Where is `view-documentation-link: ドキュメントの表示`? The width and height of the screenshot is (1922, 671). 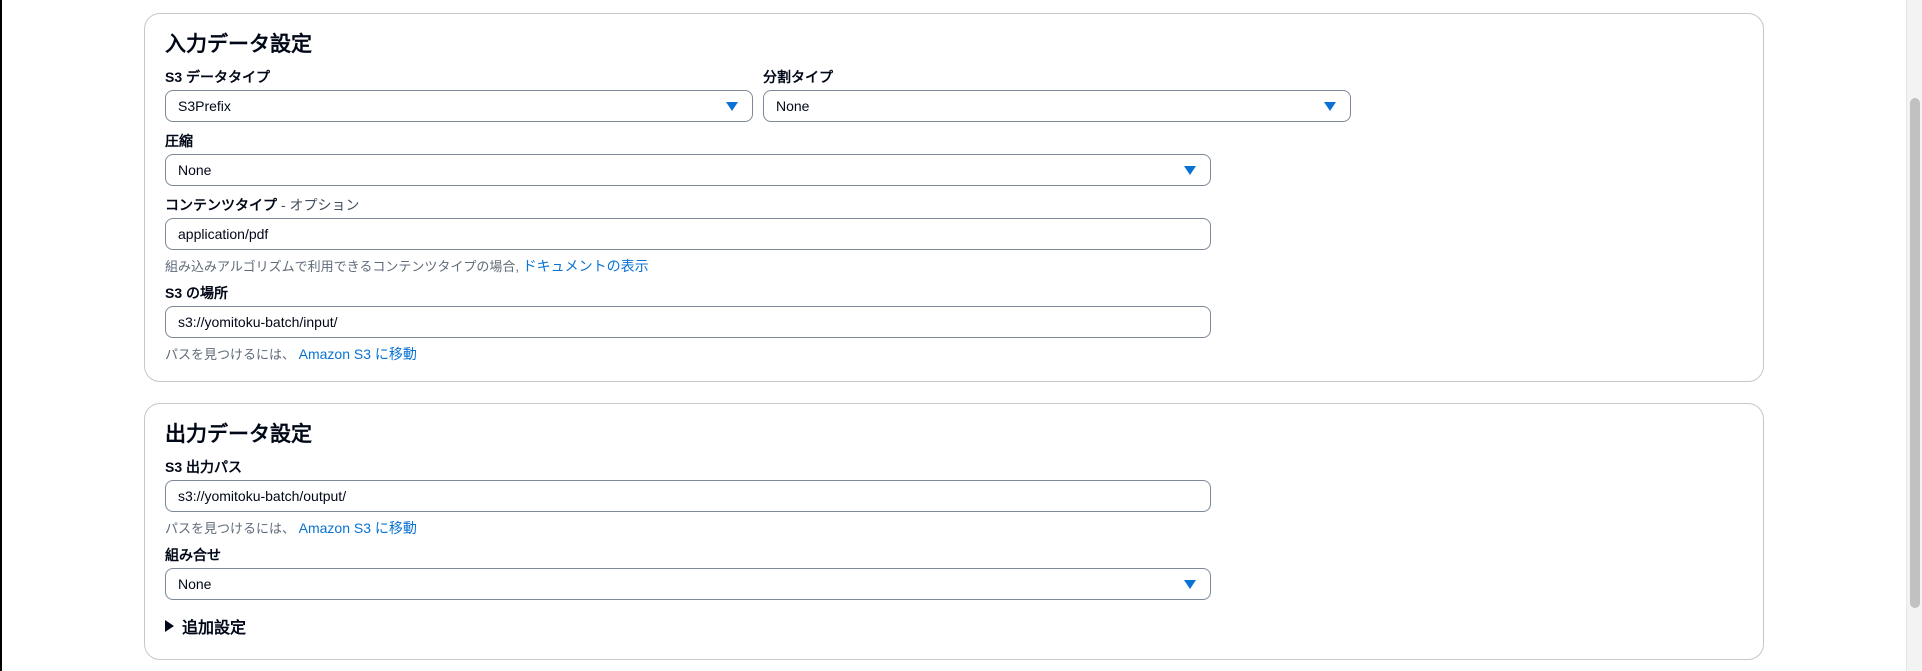 view-documentation-link: ドキュメントの表示 is located at coordinates (586, 266).